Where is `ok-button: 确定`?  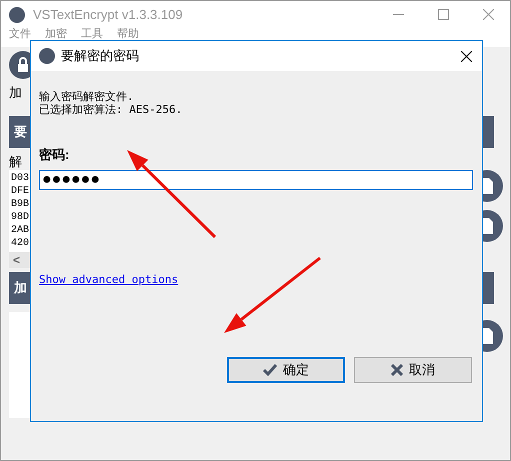 ok-button: 确定 is located at coordinates (286, 370).